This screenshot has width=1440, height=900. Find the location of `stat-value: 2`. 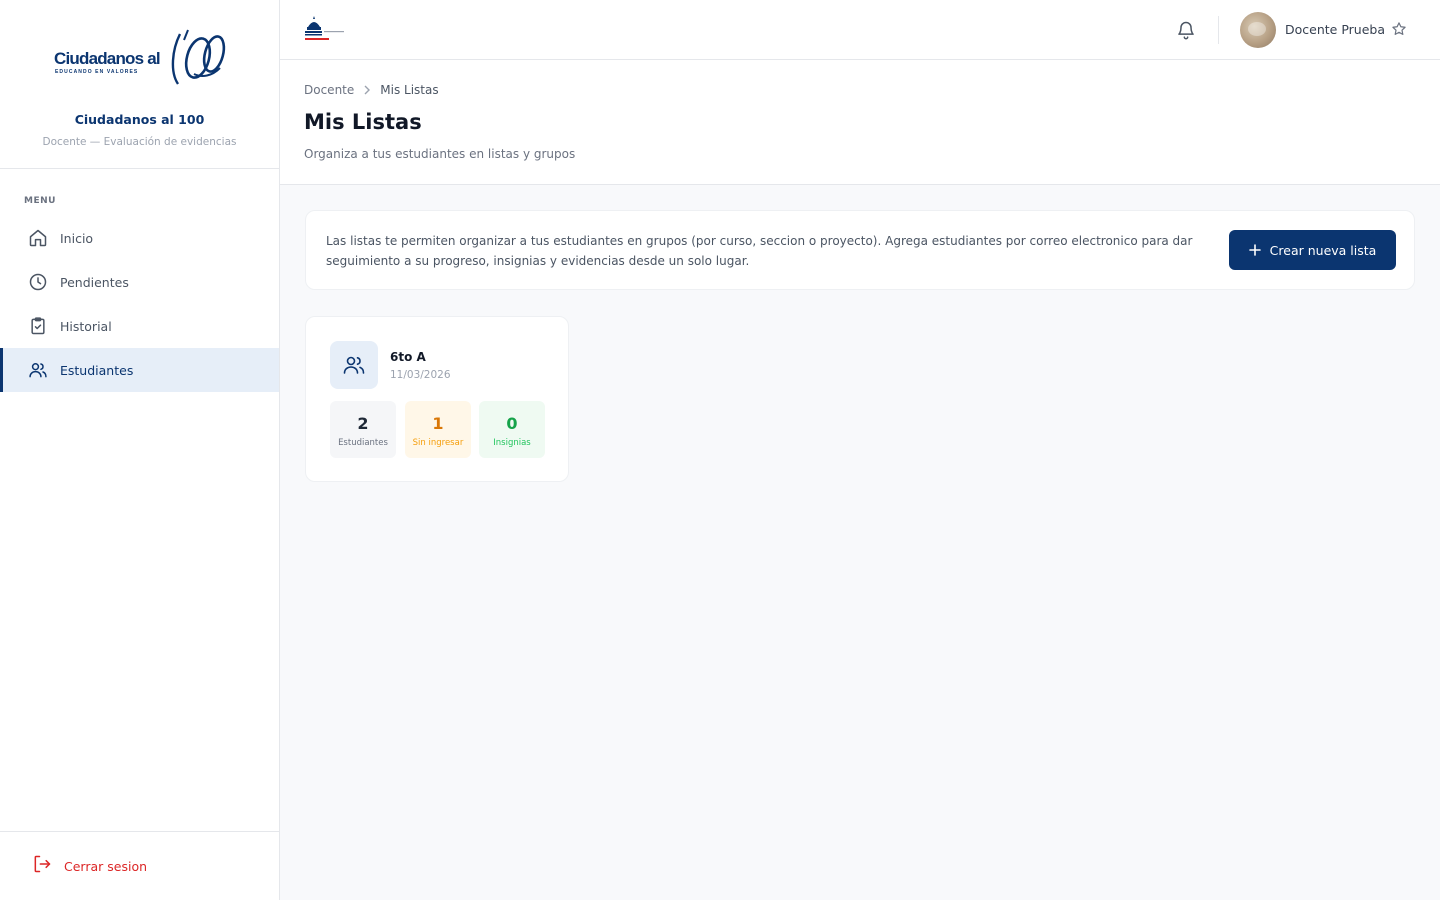

stat-value: 2 is located at coordinates (363, 423).